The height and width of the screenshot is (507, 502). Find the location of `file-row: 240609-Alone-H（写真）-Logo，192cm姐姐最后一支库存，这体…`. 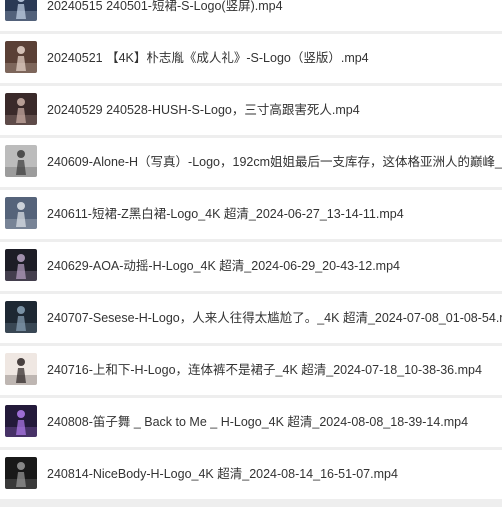

file-row: 240609-Alone-H（写真）-Logo，192cm姐姐最后一支库存，这体… is located at coordinates (251, 162).